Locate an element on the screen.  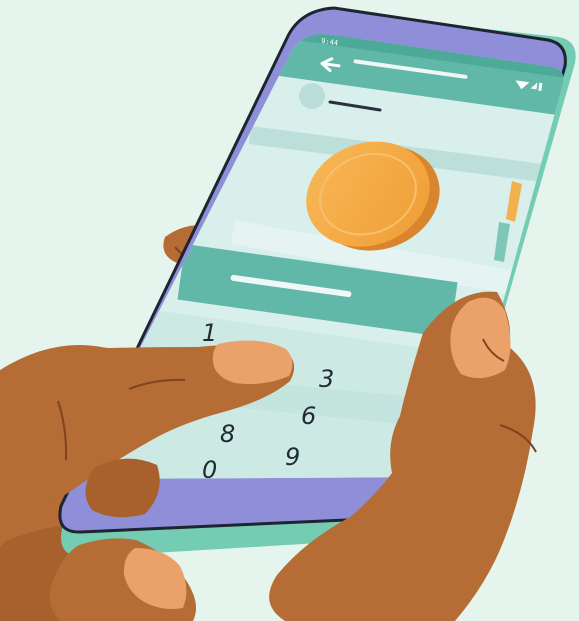
left-lower-finger is located at coordinates (122, 488).